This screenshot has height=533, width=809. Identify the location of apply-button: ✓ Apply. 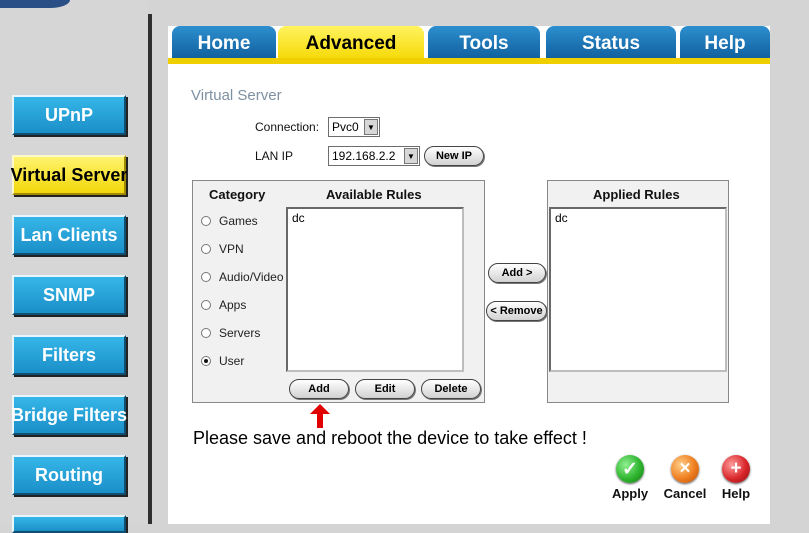
(630, 478).